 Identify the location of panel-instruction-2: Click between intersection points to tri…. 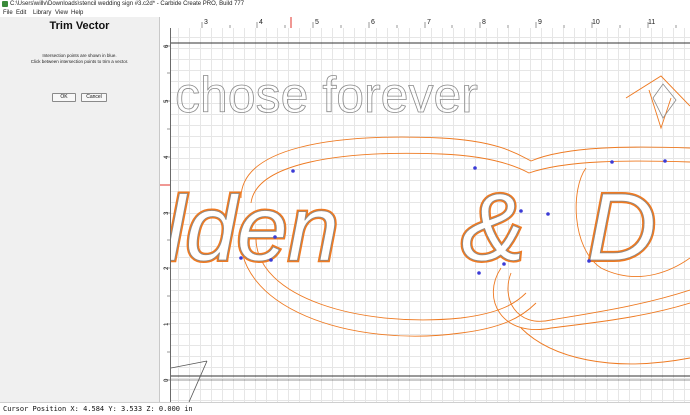
(79, 61).